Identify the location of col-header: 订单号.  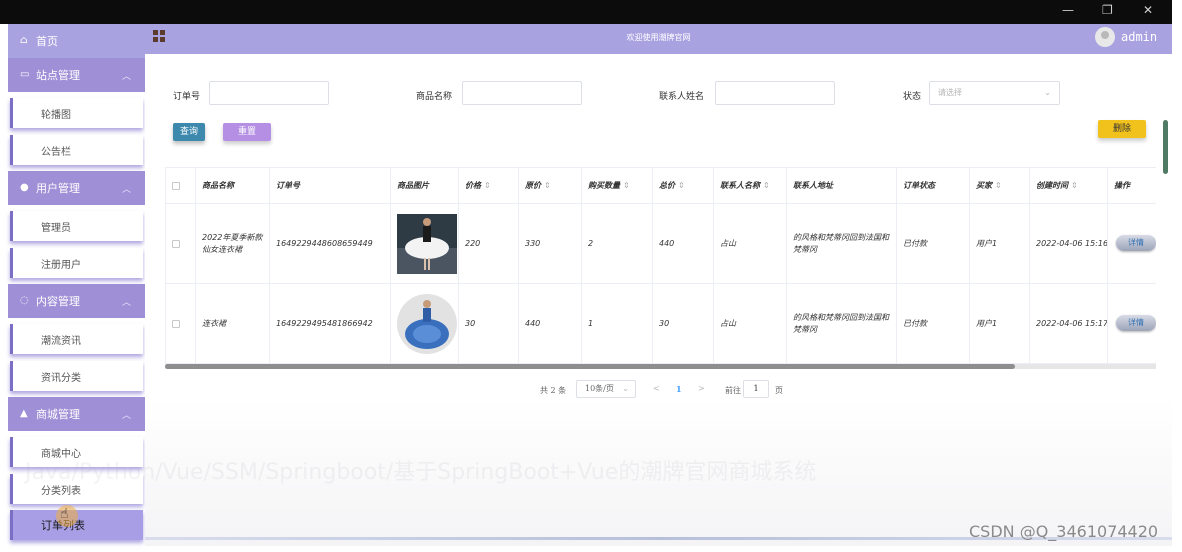
(330, 186).